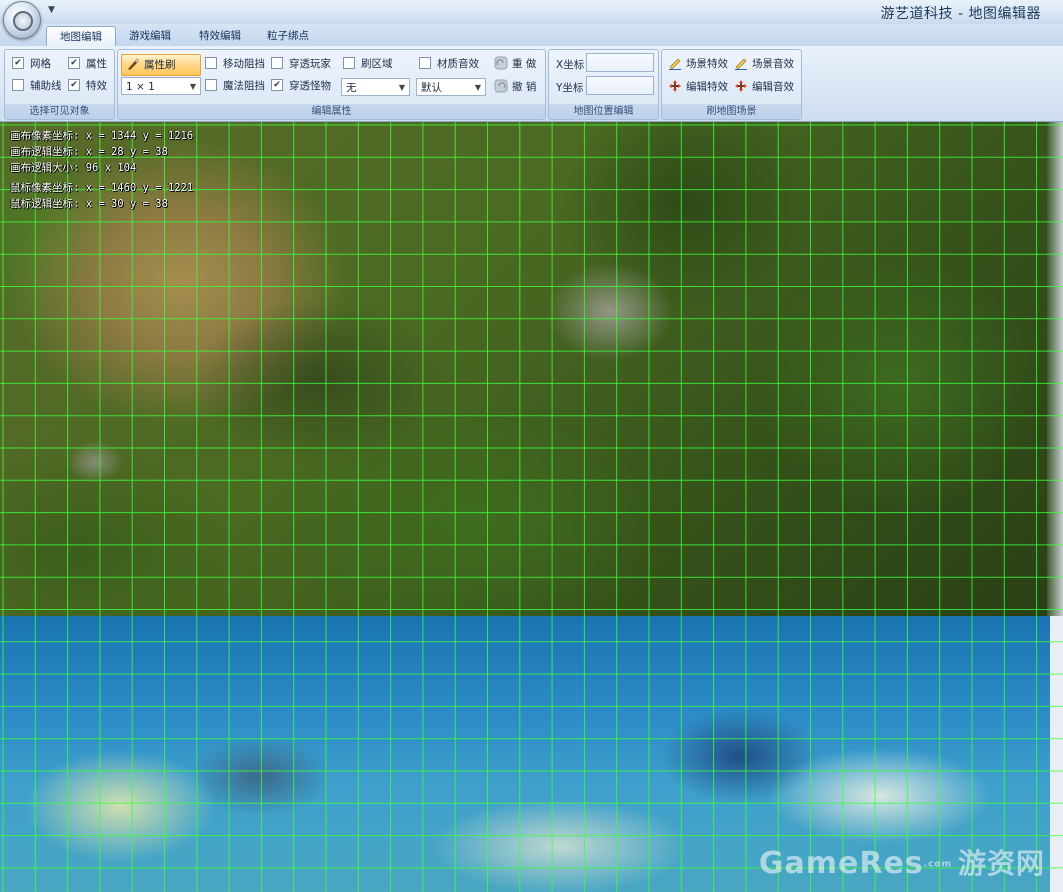  I want to click on tab-particle-bind: 粒子绑点, so click(288, 36).